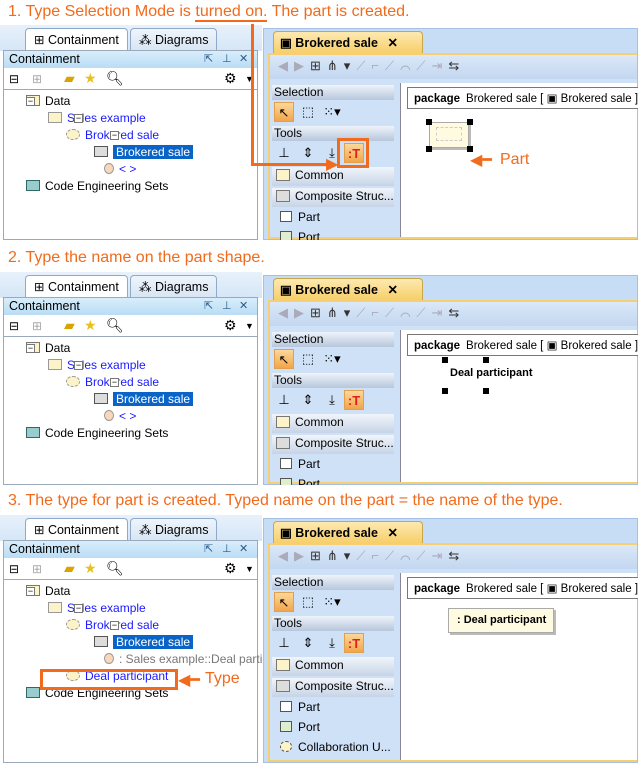  Describe the element at coordinates (191, 659) in the screenshot. I see `tree-item: : Sales example::Deal particip` at that location.